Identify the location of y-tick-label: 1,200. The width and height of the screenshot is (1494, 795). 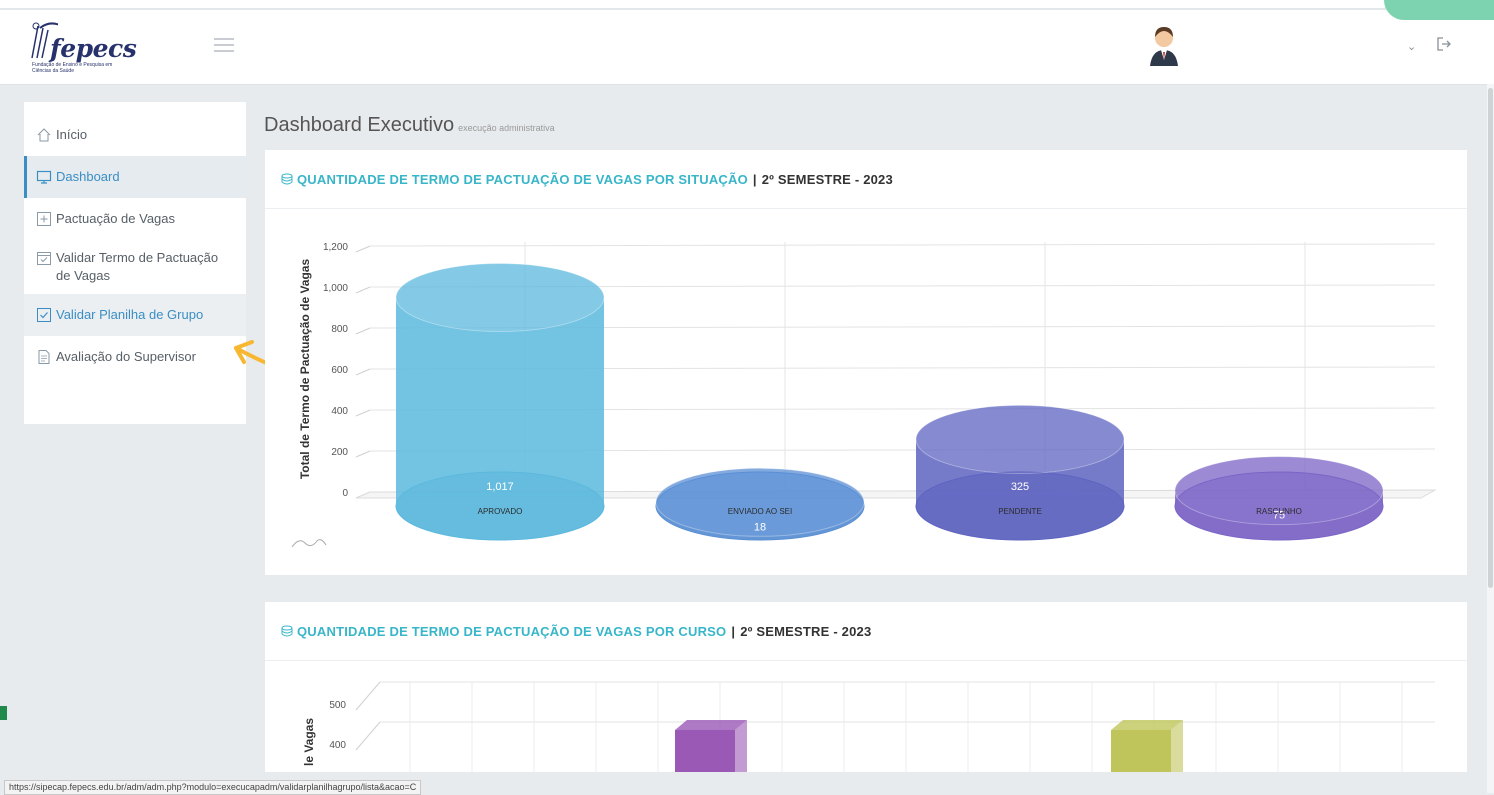
(335, 247).